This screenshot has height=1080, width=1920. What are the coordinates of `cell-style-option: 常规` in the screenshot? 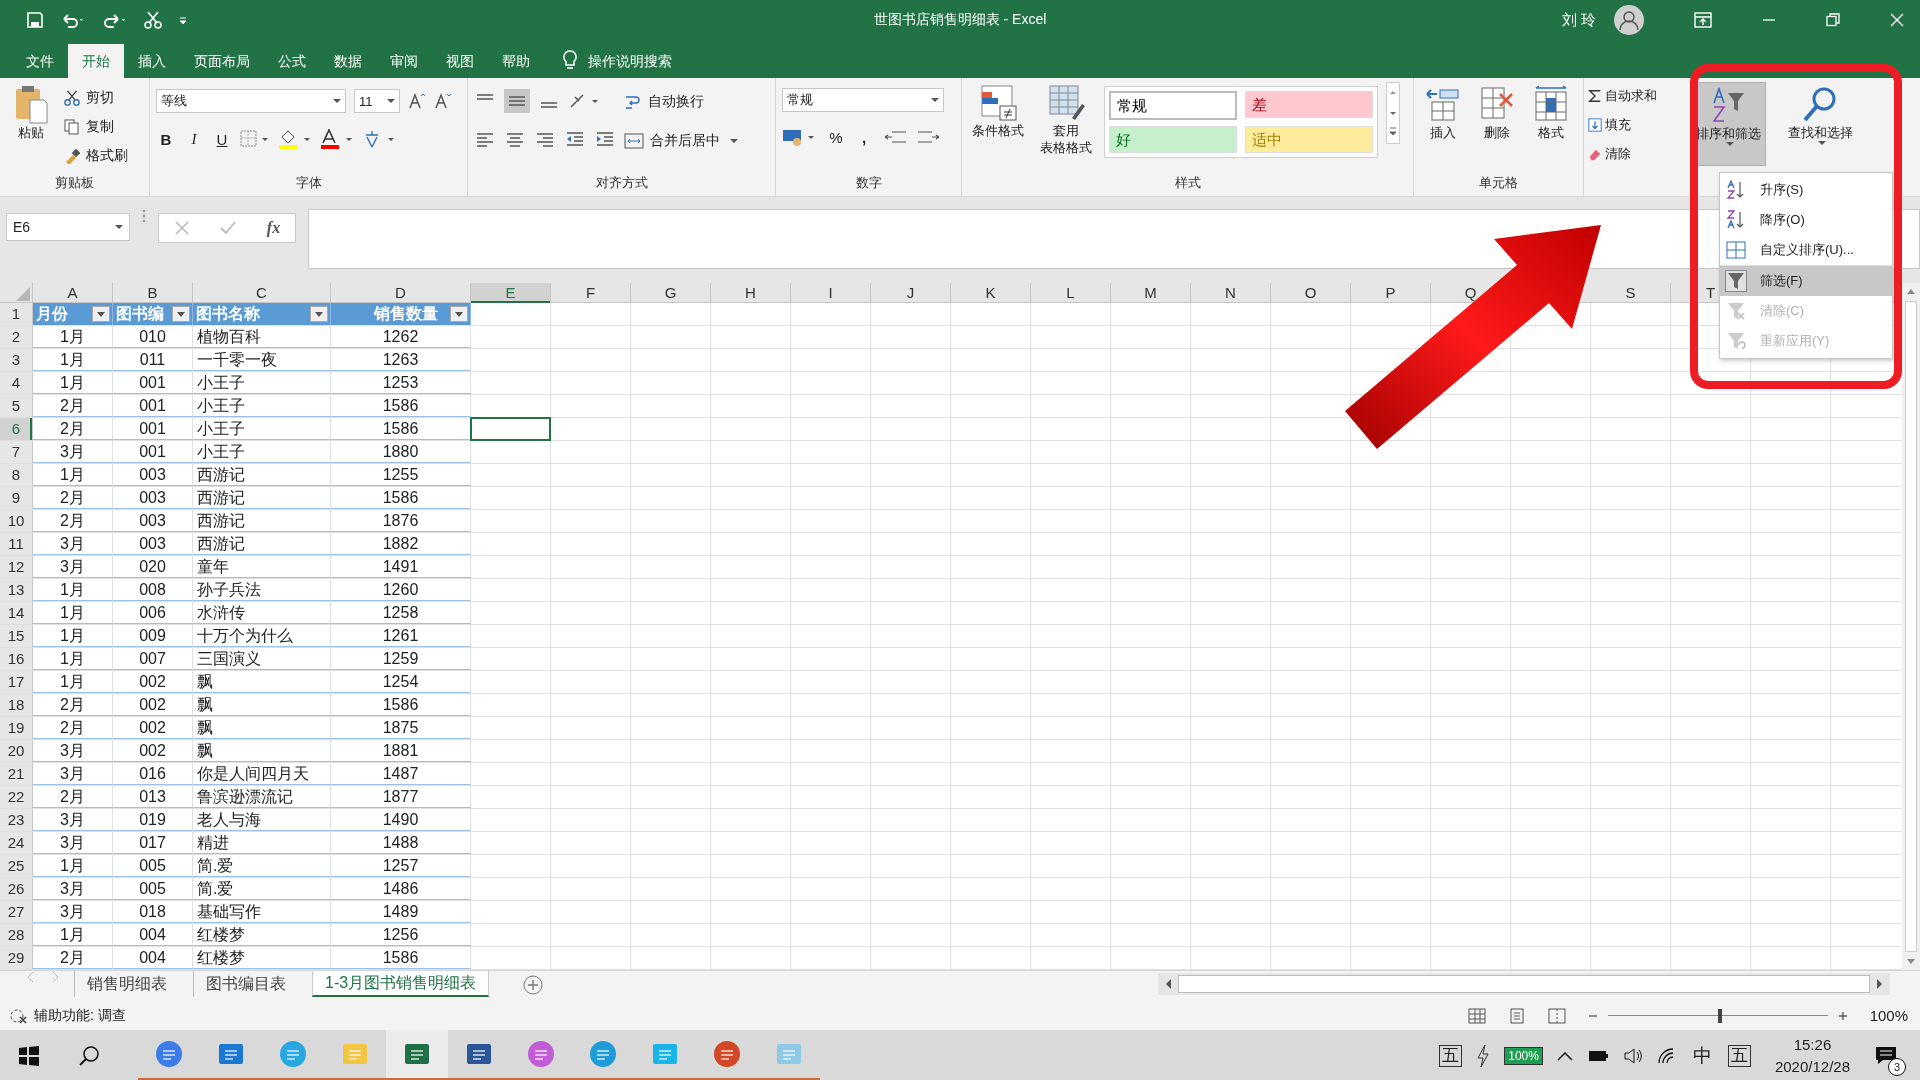 It's located at (1173, 105).